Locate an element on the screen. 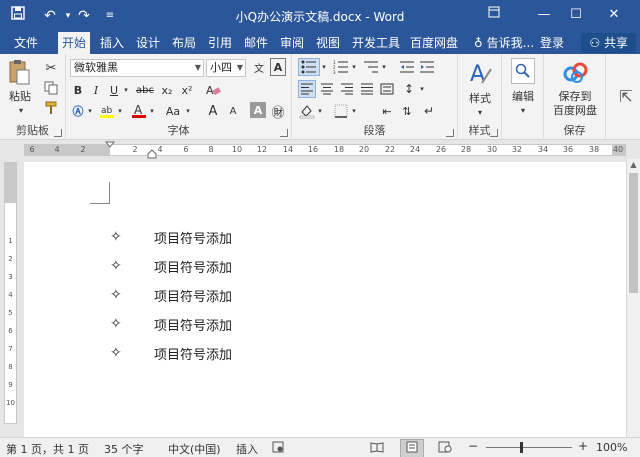 The image size is (640, 457). phonetic-guide-icon: 文 is located at coordinates (259, 67).